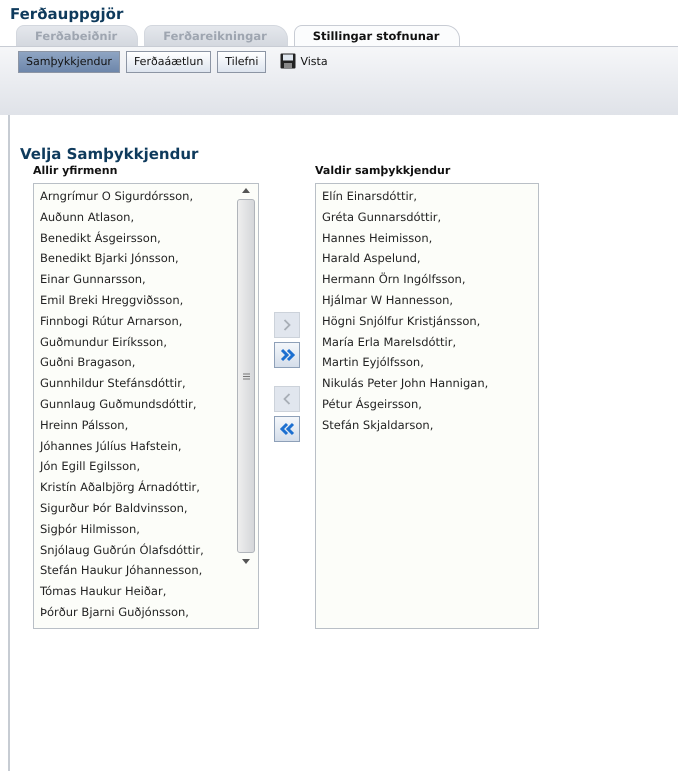 The height and width of the screenshot is (771, 678). Describe the element at coordinates (383, 171) in the screenshot. I see `list-heading: Valdir samþykkjendur` at that location.